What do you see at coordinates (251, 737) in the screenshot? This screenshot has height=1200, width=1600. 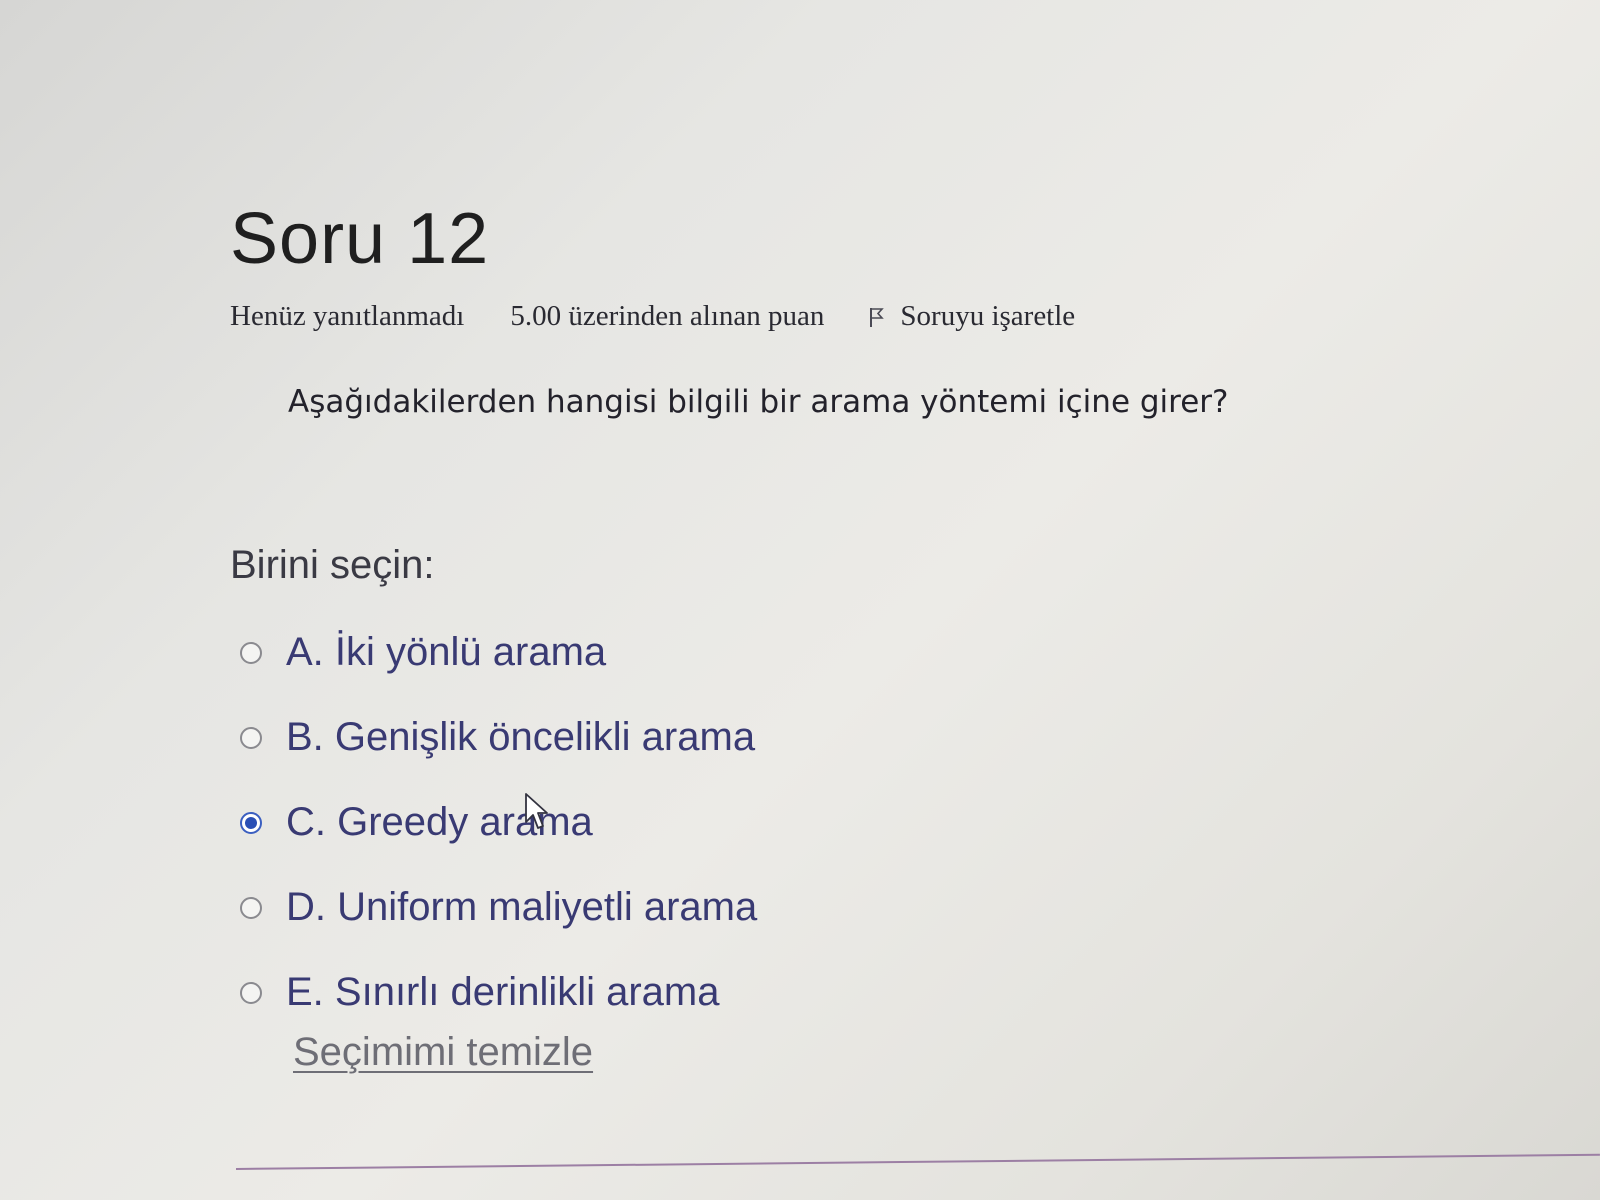 I see `answer-radio-b` at bounding box center [251, 737].